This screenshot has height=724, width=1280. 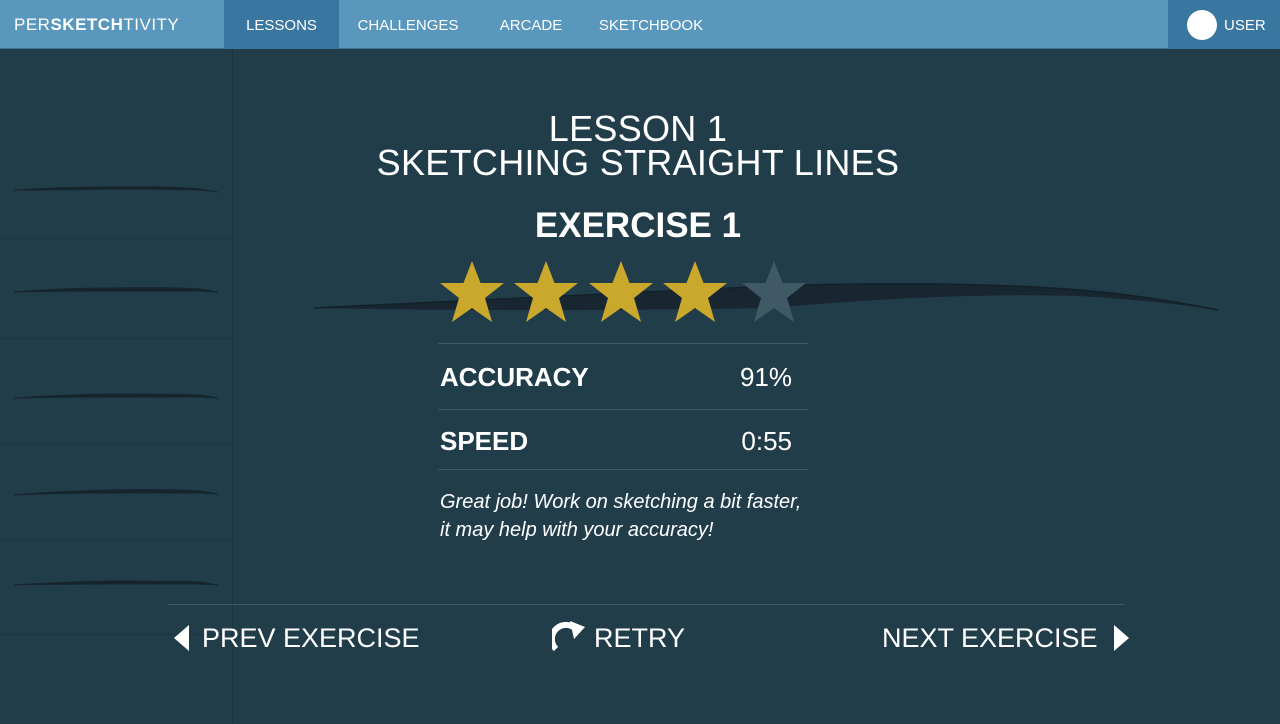 I want to click on nav-tab-sketchbook: SKETCHBOOK, so click(x=651, y=24).